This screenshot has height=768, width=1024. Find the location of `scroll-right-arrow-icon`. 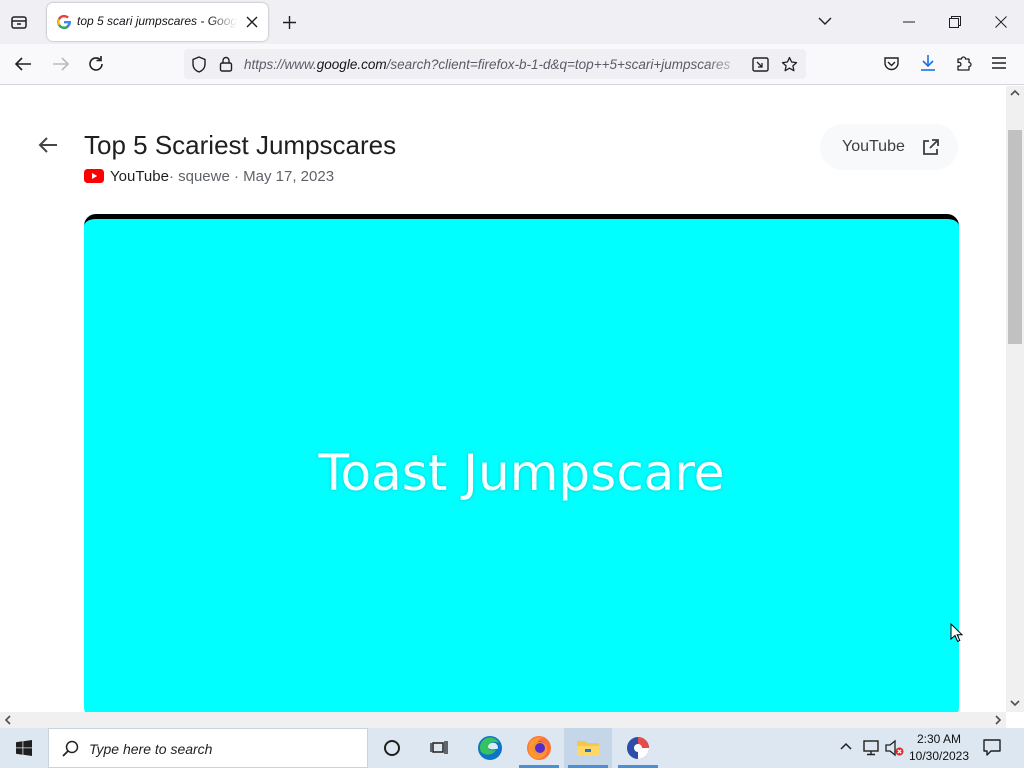

scroll-right-arrow-icon is located at coordinates (998, 720).